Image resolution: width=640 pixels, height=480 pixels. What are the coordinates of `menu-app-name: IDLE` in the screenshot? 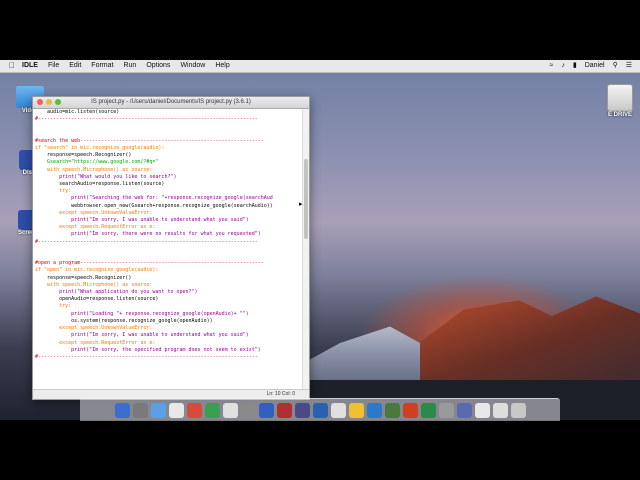 It's located at (30, 66).